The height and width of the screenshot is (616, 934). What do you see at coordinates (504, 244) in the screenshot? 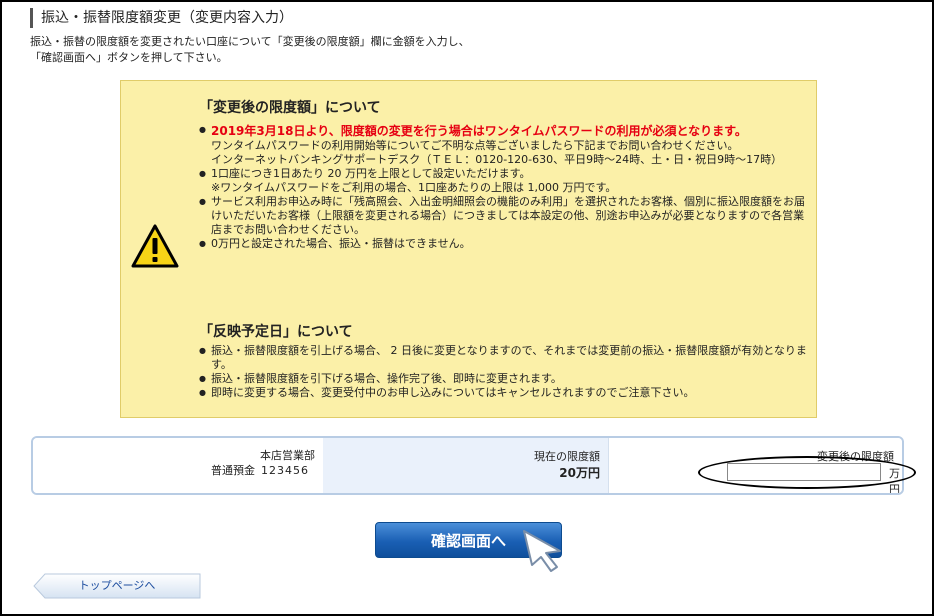
I see `list-item: 0万円と設定された場合、振込・振替はできません。` at bounding box center [504, 244].